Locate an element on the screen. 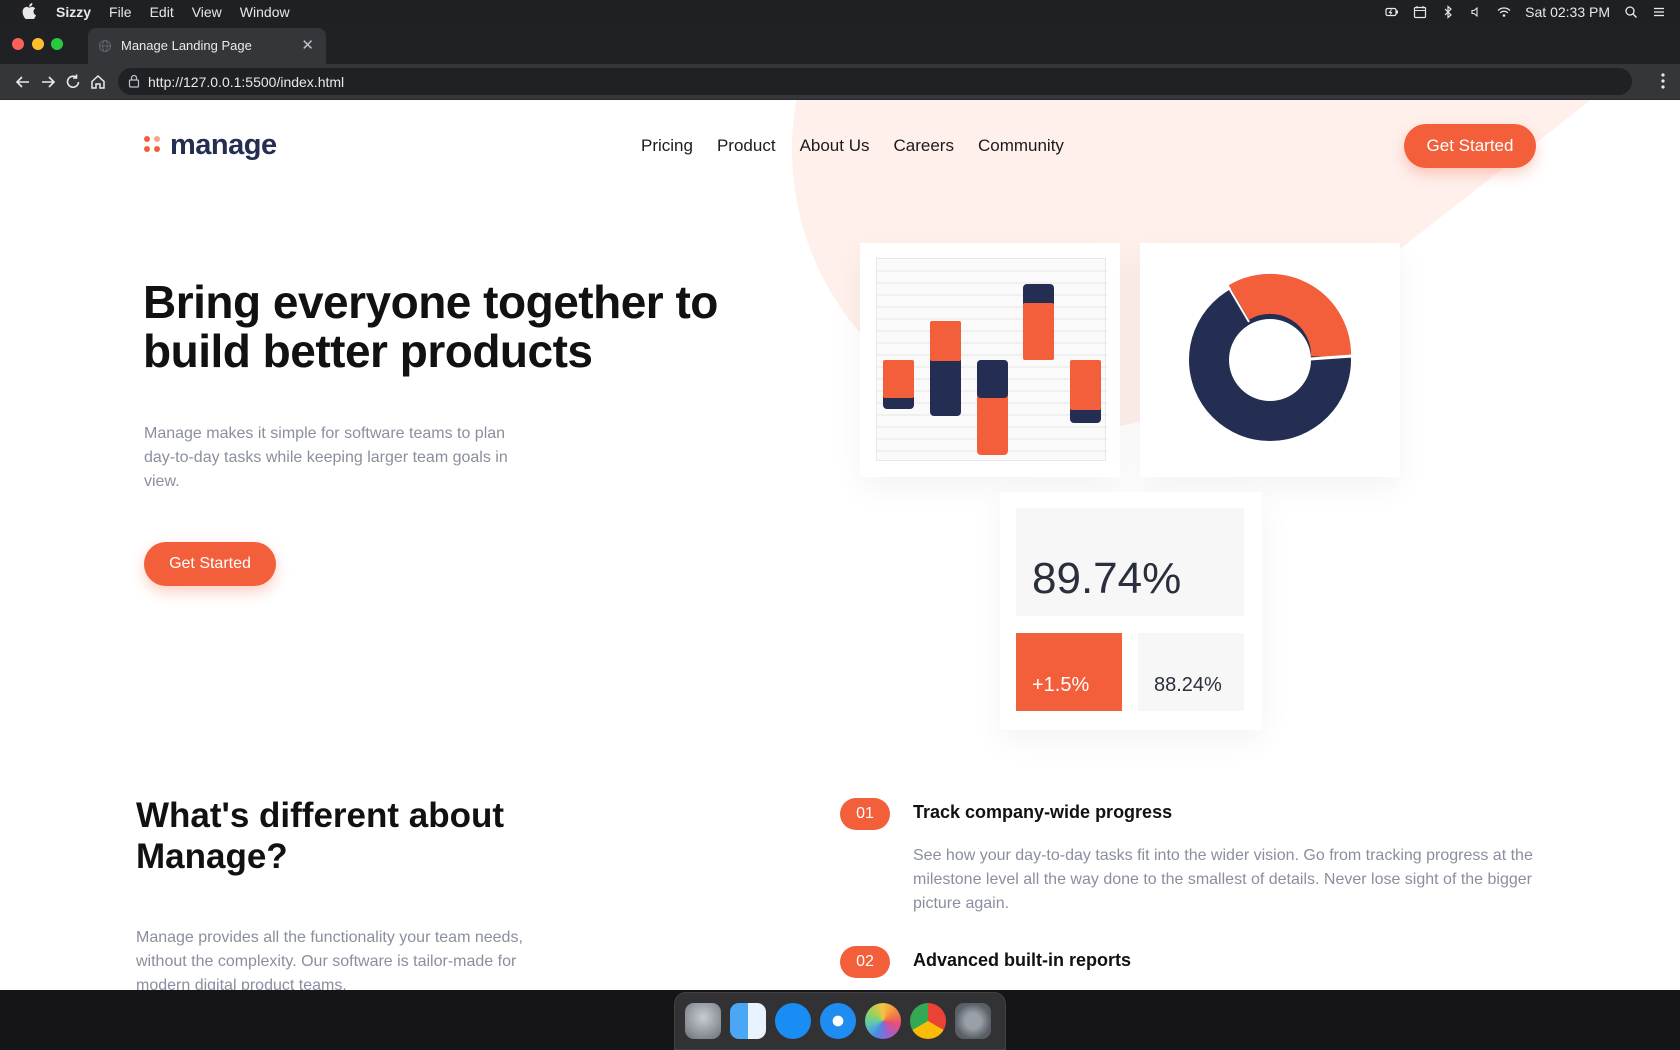  bar-5-top is located at coordinates (1085, 385).